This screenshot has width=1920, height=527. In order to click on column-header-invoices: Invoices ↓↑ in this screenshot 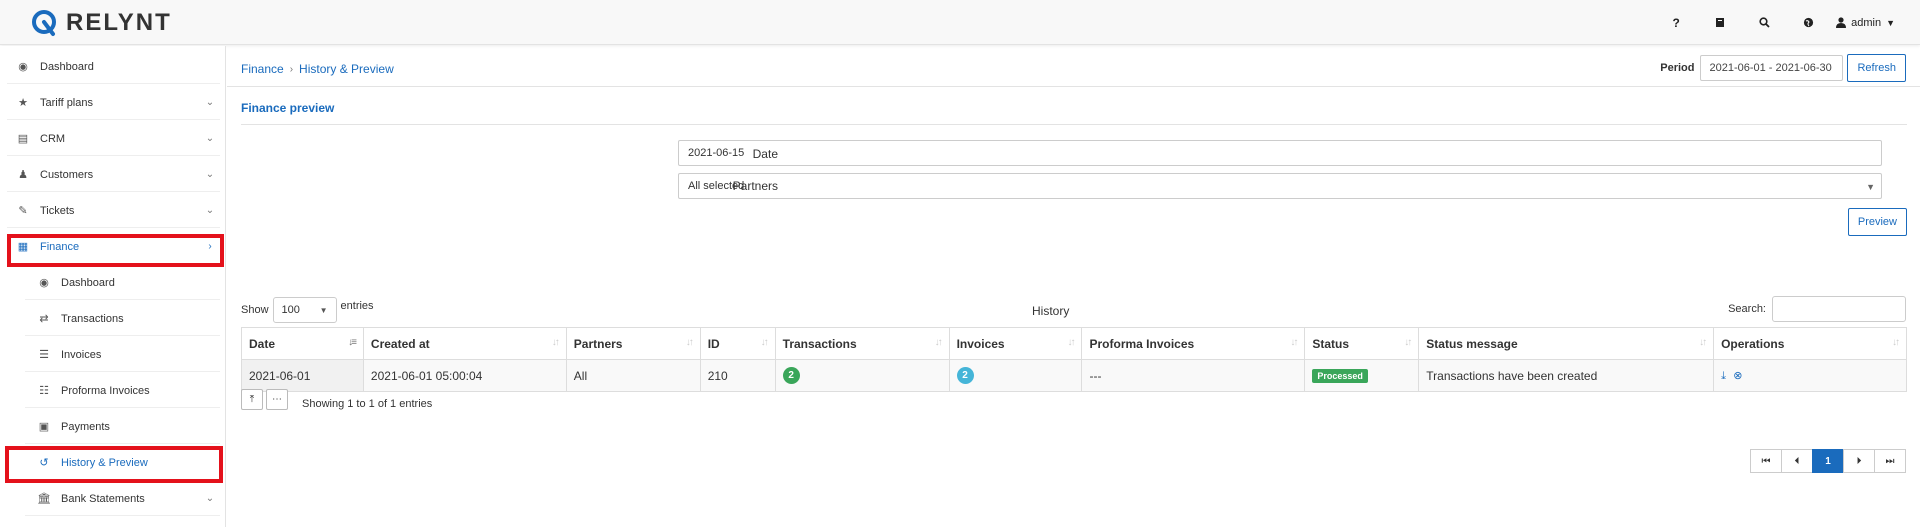, I will do `click(1015, 343)`.